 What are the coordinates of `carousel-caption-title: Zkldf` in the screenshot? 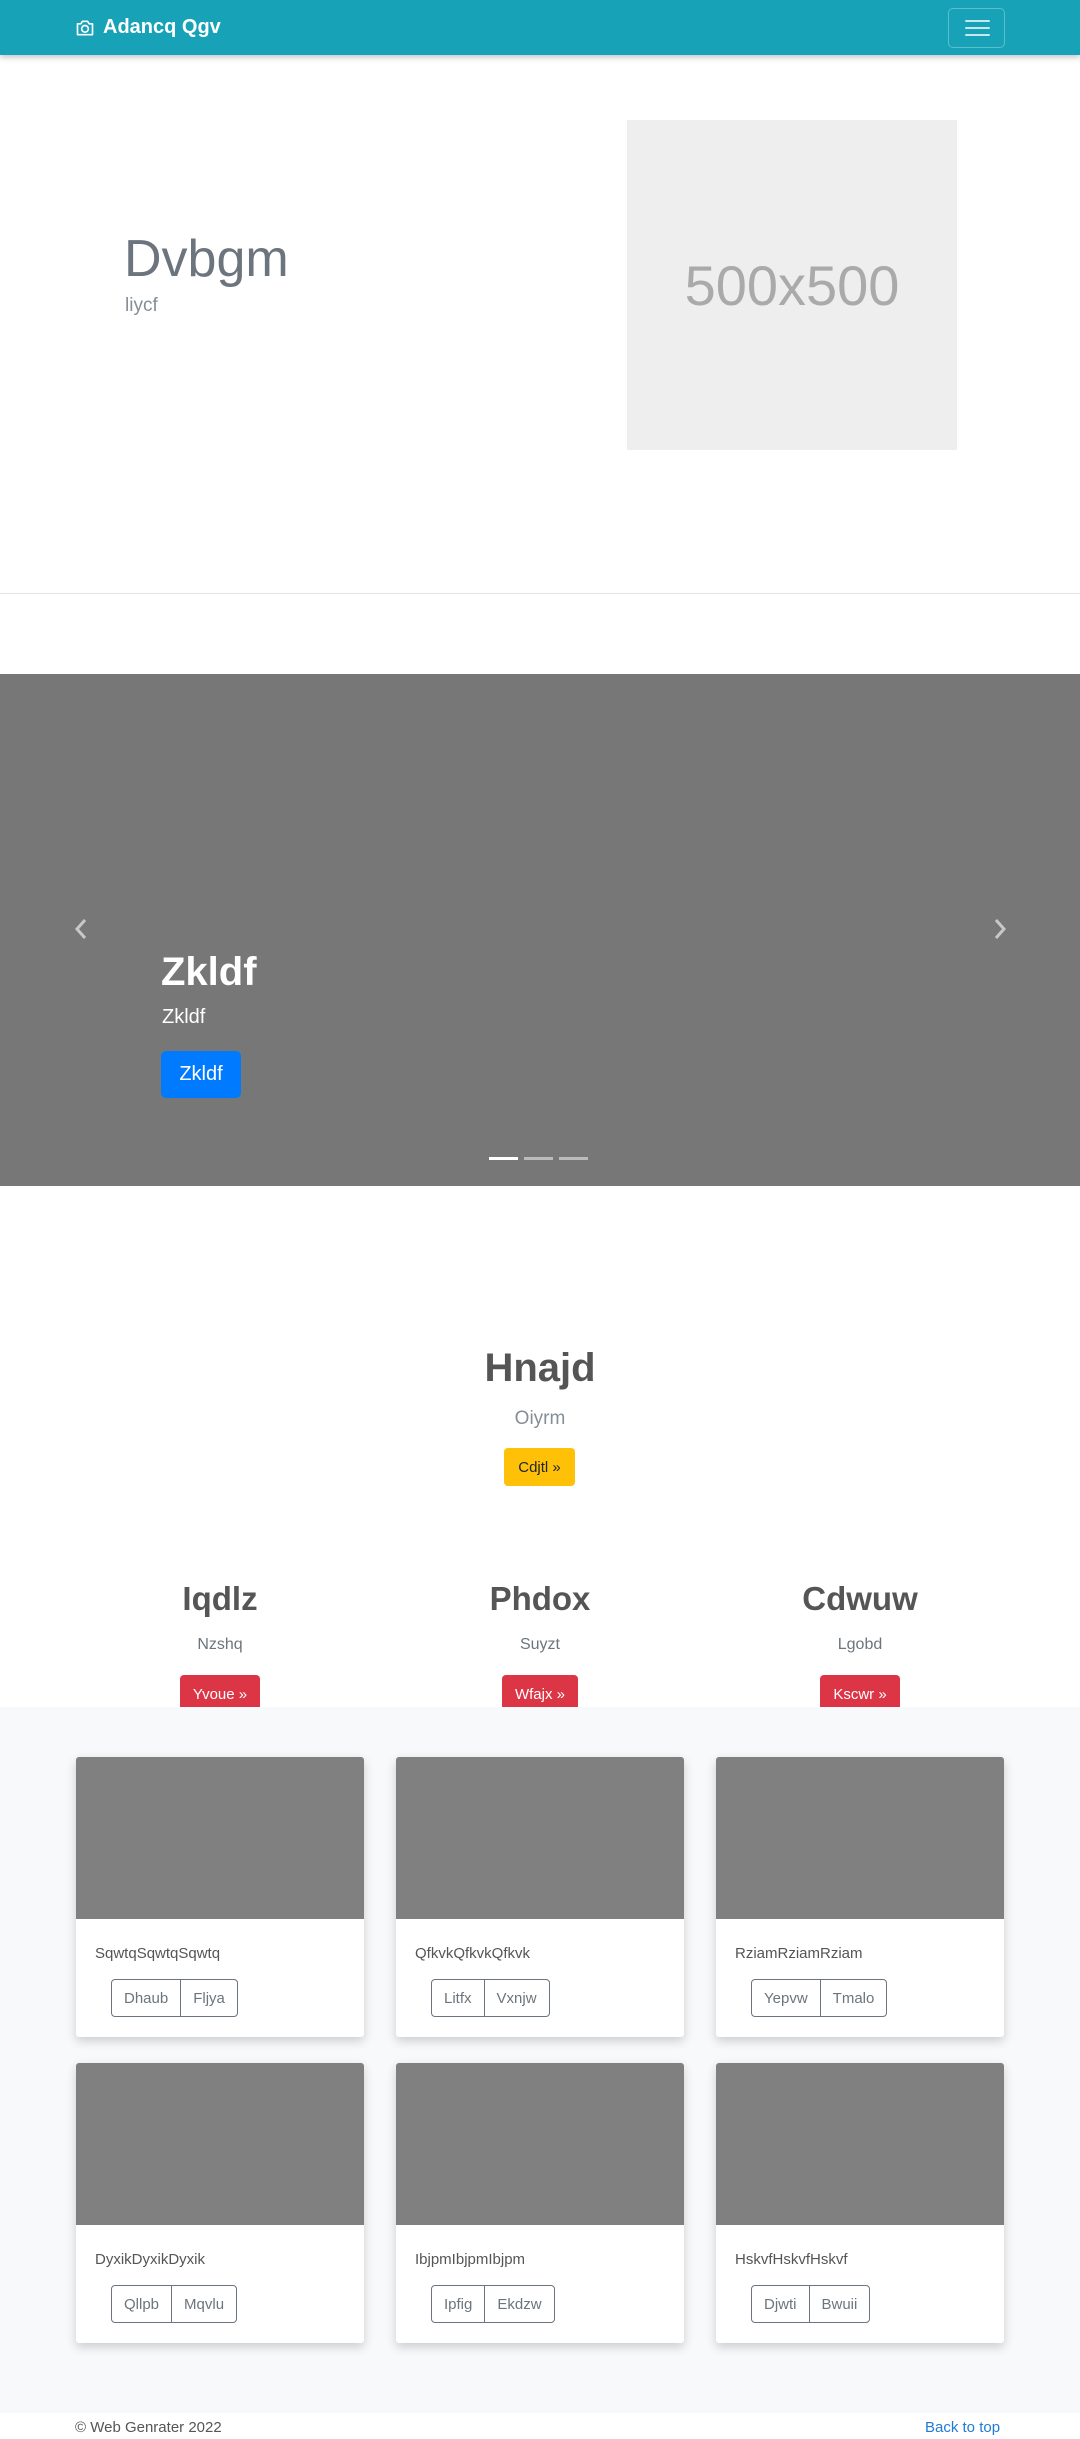 It's located at (209, 972).